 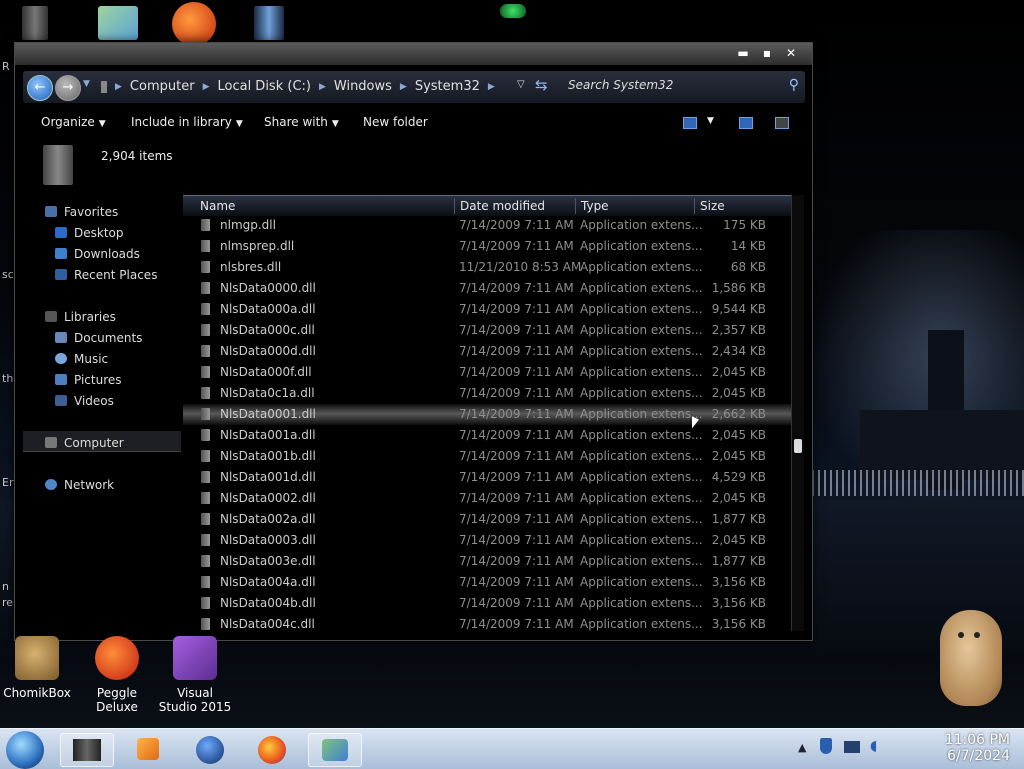 I want to click on vertical-scrollbar, so click(x=797, y=413).